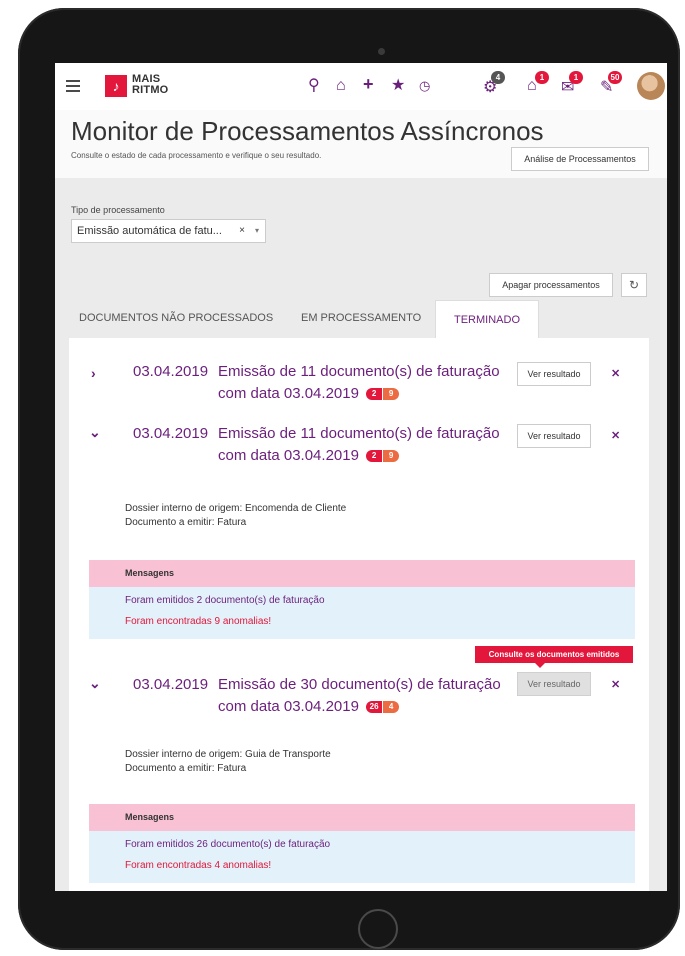  Describe the element at coordinates (576, 77) in the screenshot. I see `mail-badge: 1` at that location.